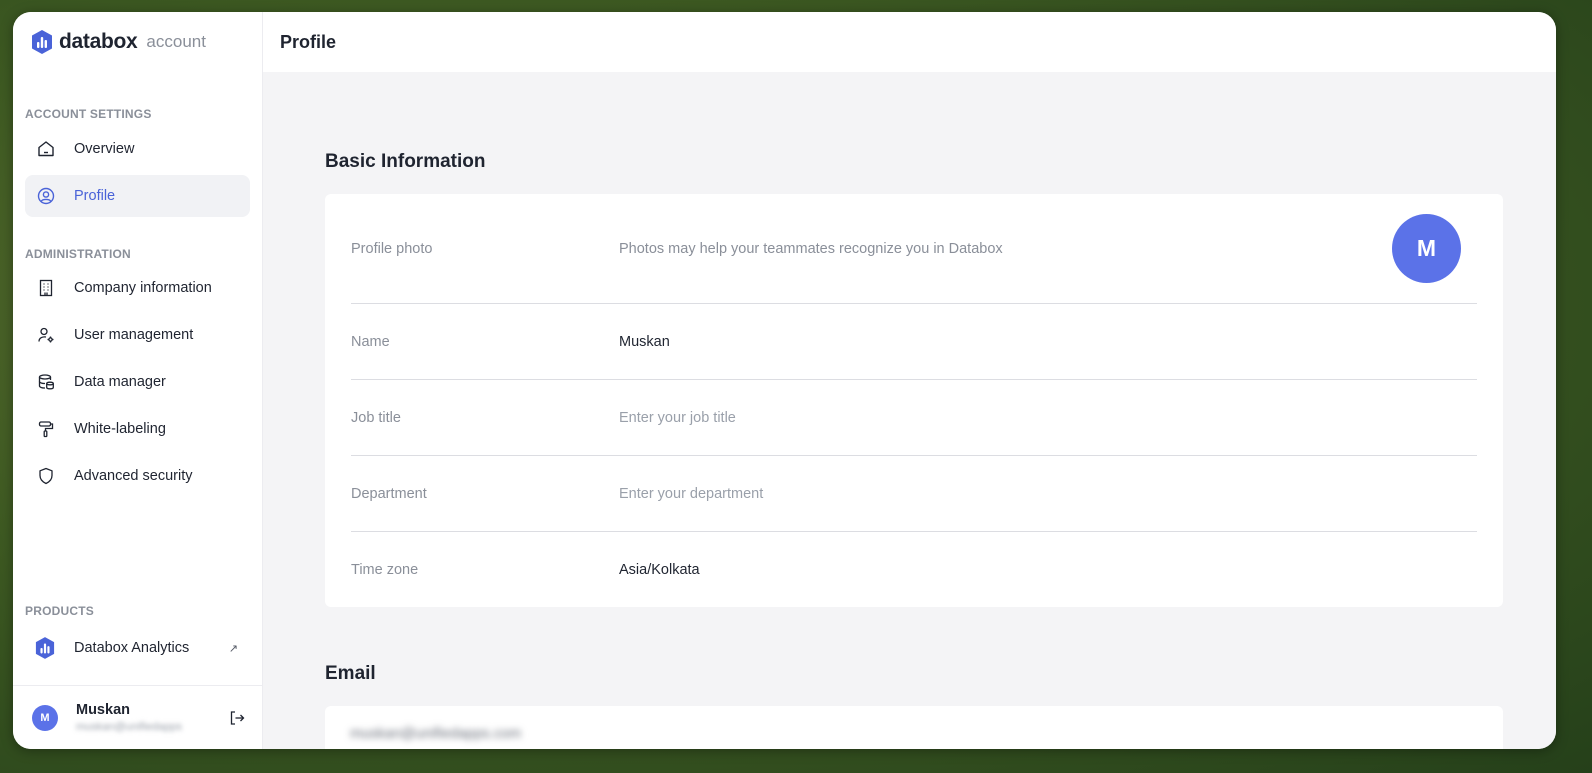  Describe the element at coordinates (233, 648) in the screenshot. I see `external-link-icon: ↗` at that location.